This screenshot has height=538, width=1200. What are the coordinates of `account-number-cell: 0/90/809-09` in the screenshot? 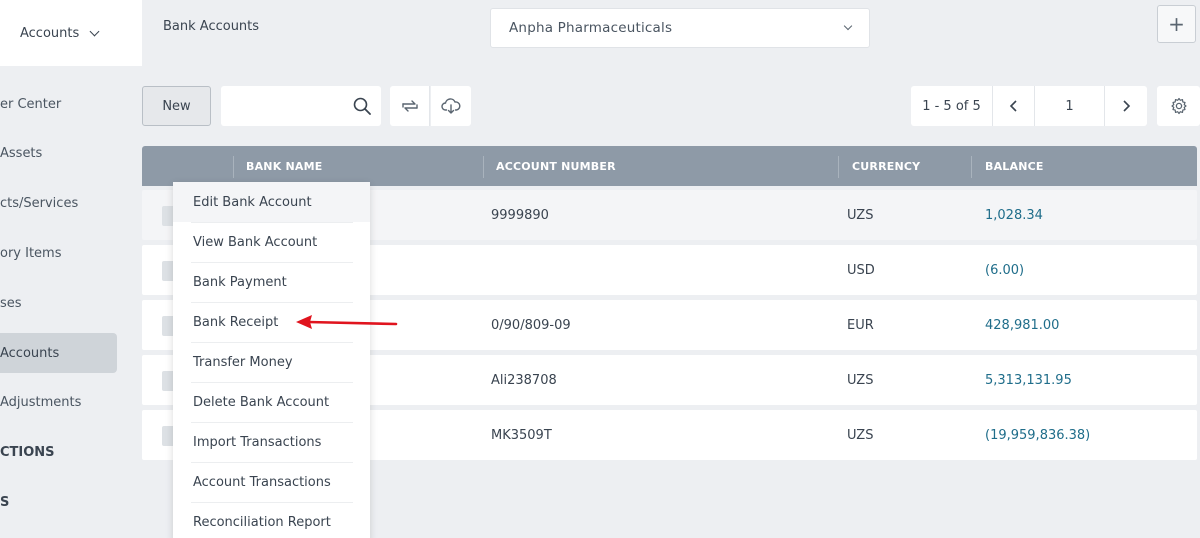 It's located at (531, 325).